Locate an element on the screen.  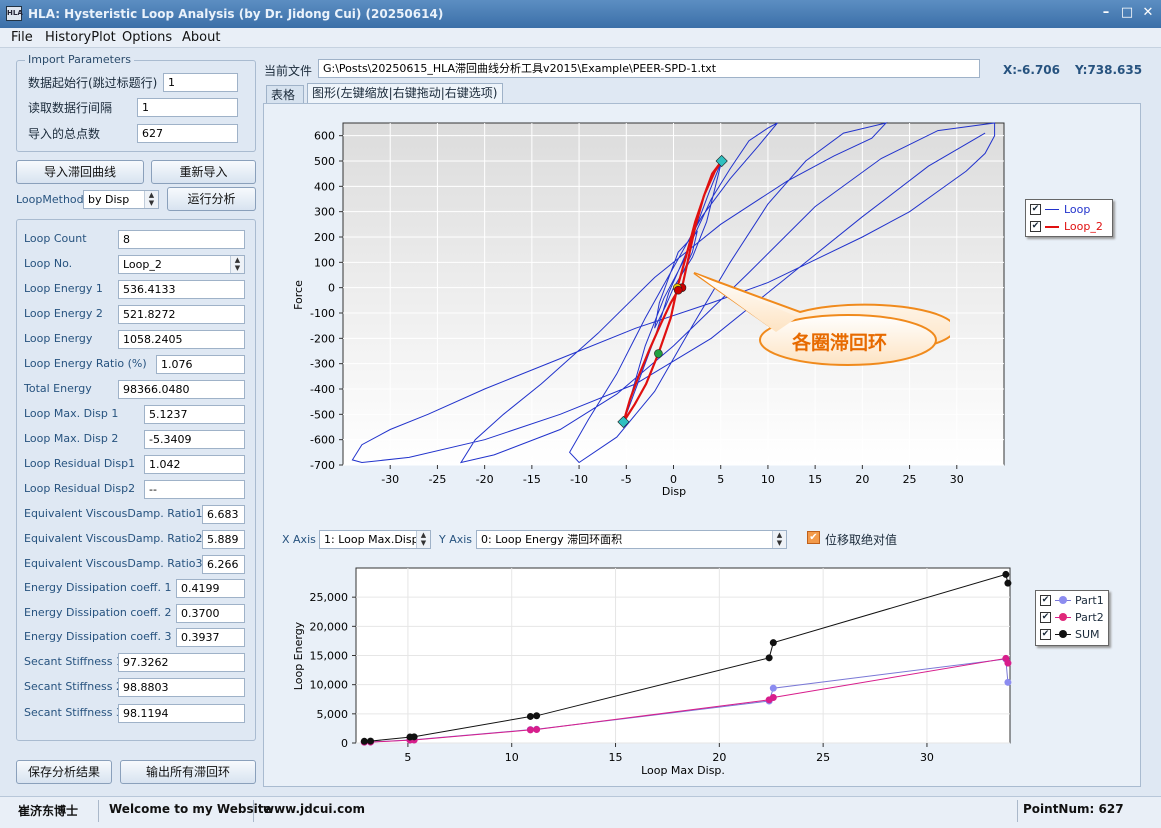
maximize-icon: □ is located at coordinates (1127, 13).